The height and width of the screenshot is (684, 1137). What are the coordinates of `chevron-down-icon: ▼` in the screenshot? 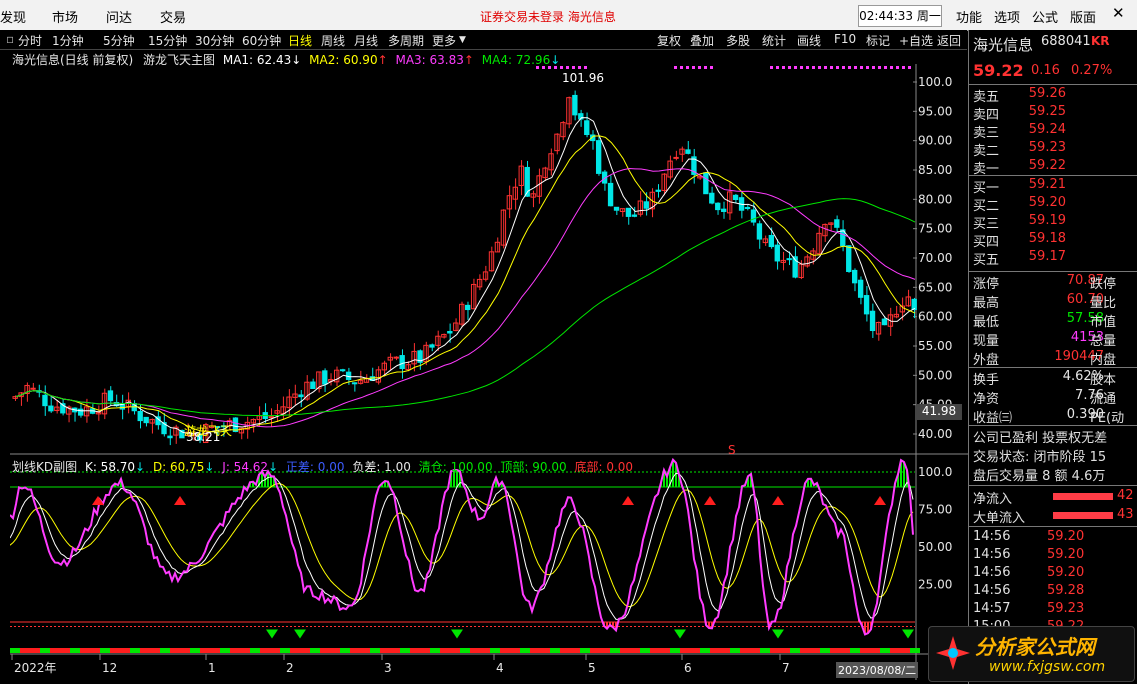 It's located at (462, 40).